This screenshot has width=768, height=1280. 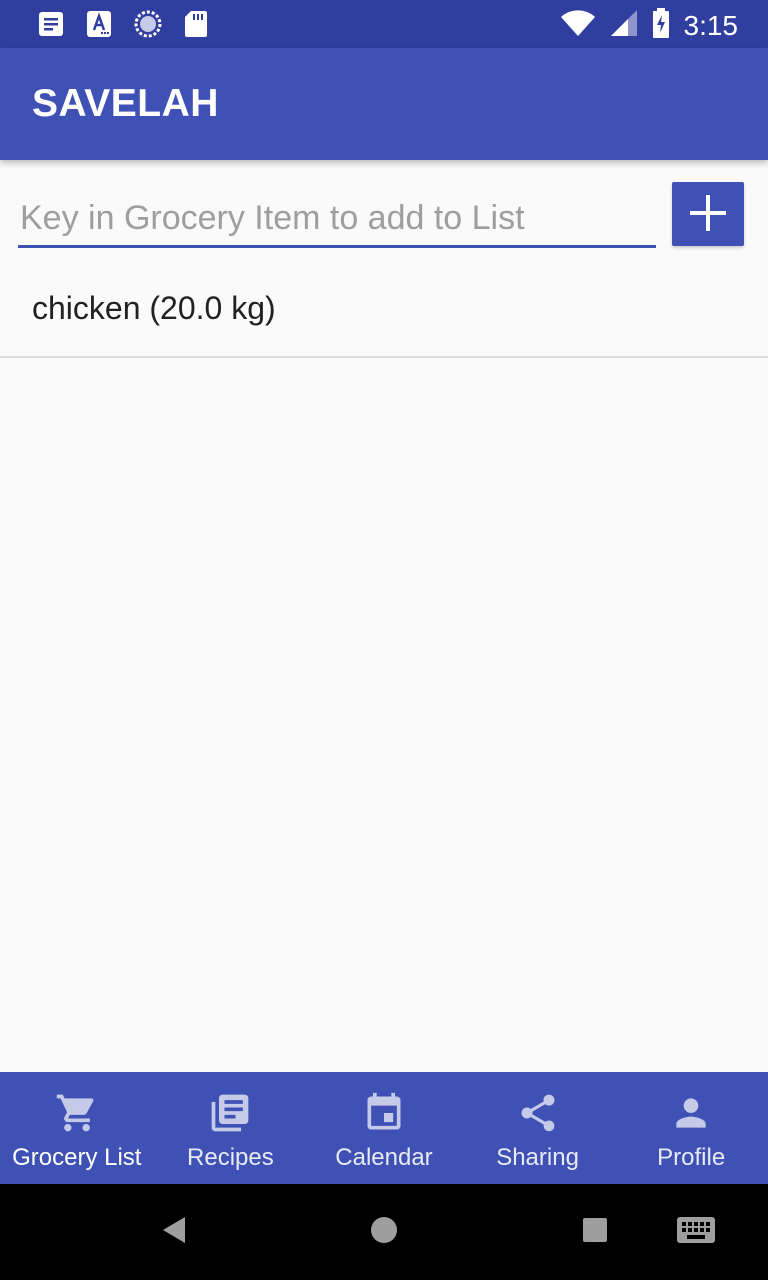 I want to click on add-item-button, so click(x=708, y=214).